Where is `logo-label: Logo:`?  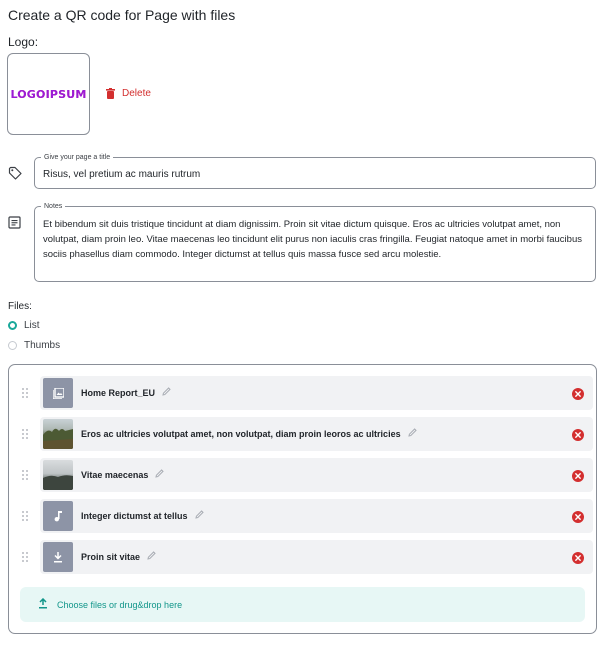
logo-label: Logo: is located at coordinates (23, 42).